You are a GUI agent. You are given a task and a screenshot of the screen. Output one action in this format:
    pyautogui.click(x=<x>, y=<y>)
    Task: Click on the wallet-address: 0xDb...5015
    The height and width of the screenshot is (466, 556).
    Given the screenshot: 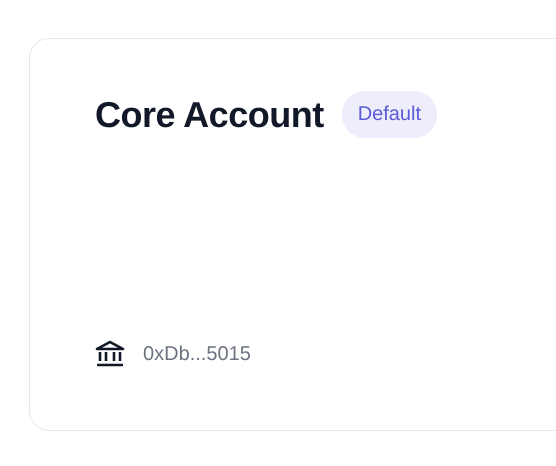 What is the action you would take?
    pyautogui.click(x=197, y=354)
    